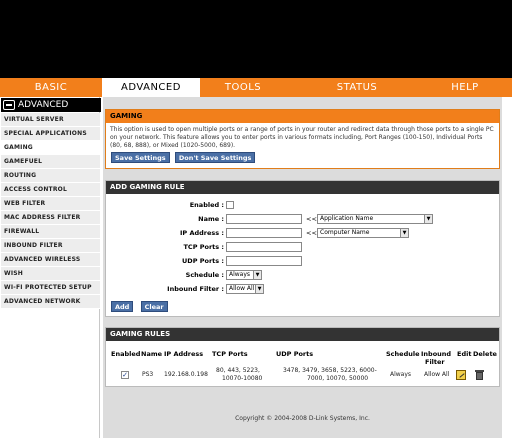 The width and height of the screenshot is (512, 438). Describe the element at coordinates (347, 218) in the screenshot. I see `application-name-option: Application Name` at that location.